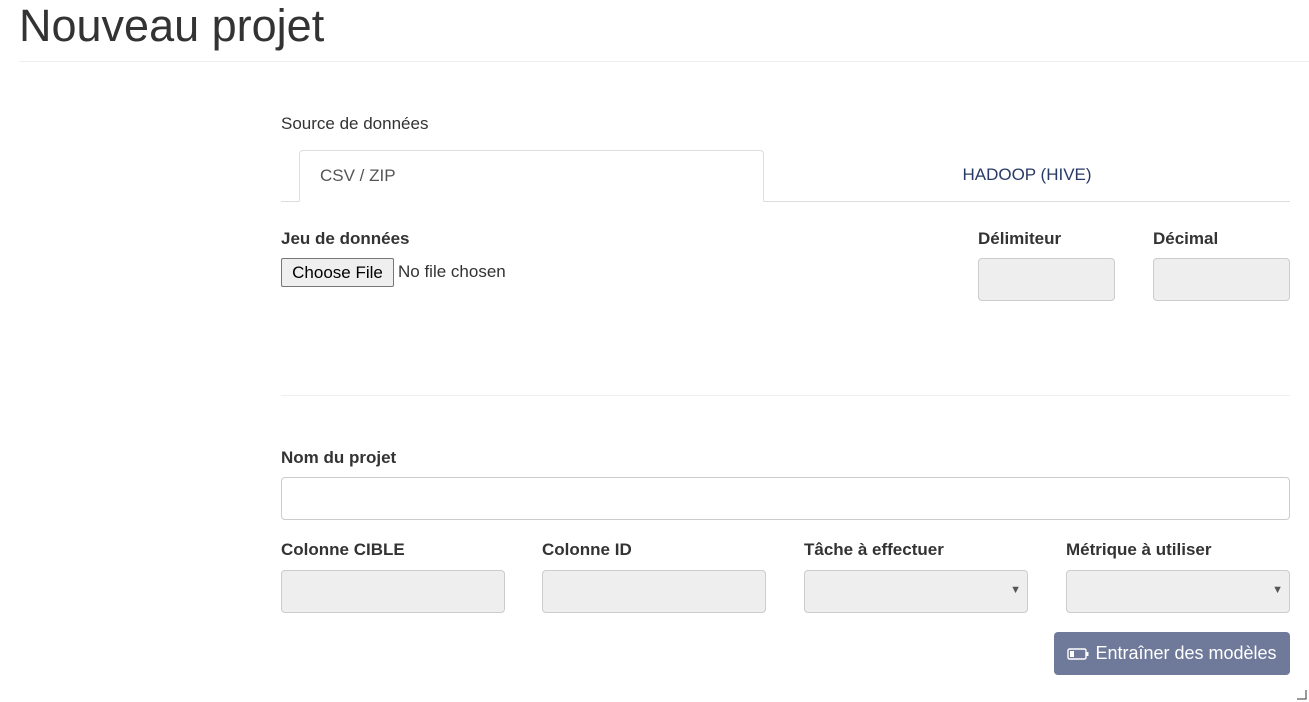  Describe the element at coordinates (1020, 238) in the screenshot. I see `delimiter-label: Délimiteur` at that location.